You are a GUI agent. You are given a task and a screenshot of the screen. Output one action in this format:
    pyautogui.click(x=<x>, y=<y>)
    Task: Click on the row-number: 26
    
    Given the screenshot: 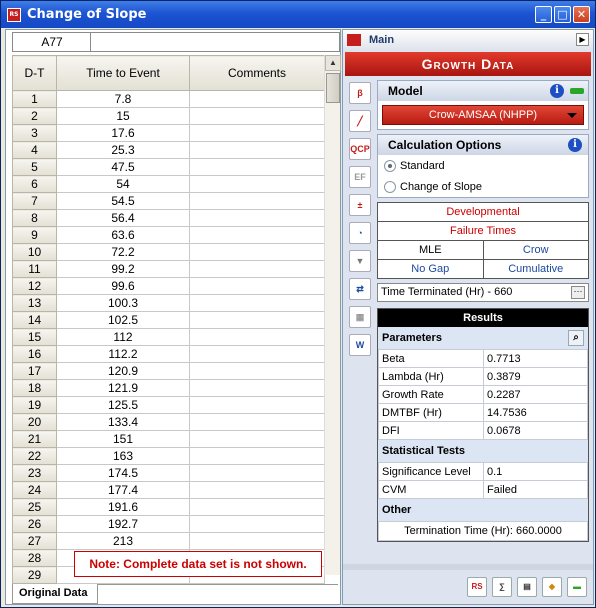 What is the action you would take?
    pyautogui.click(x=34, y=524)
    